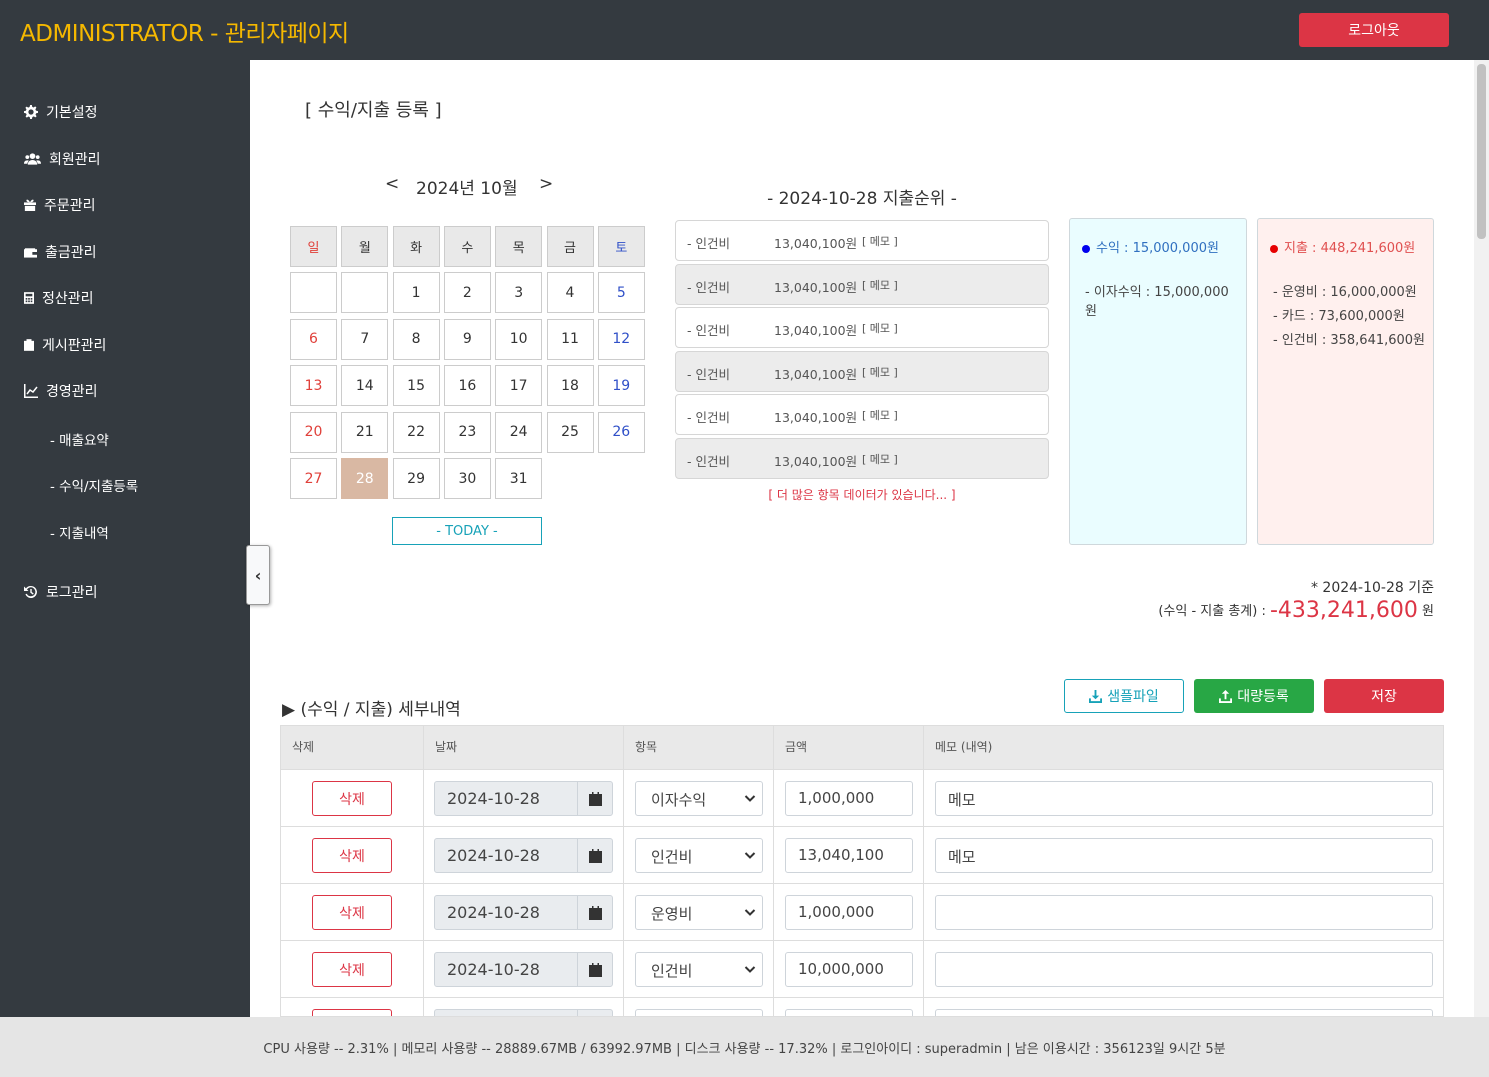  Describe the element at coordinates (313, 386) in the screenshot. I see `calendar-day: 13` at that location.